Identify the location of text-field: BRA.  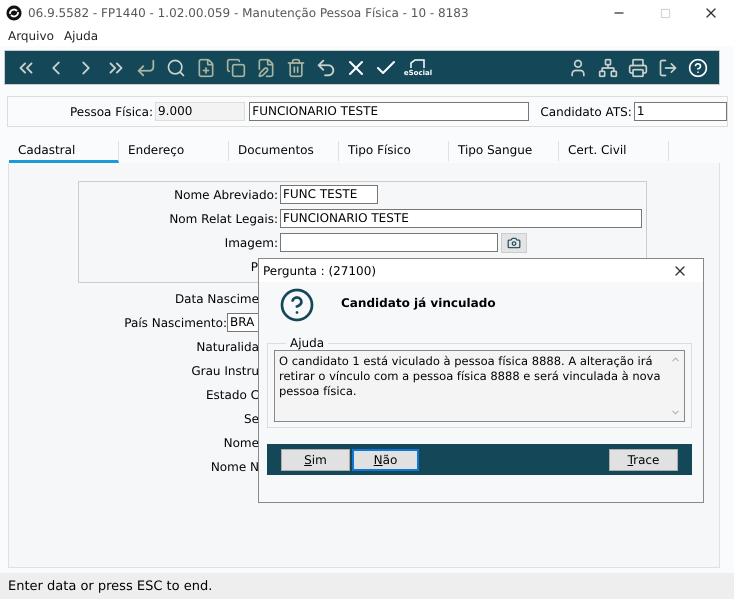
(243, 322).